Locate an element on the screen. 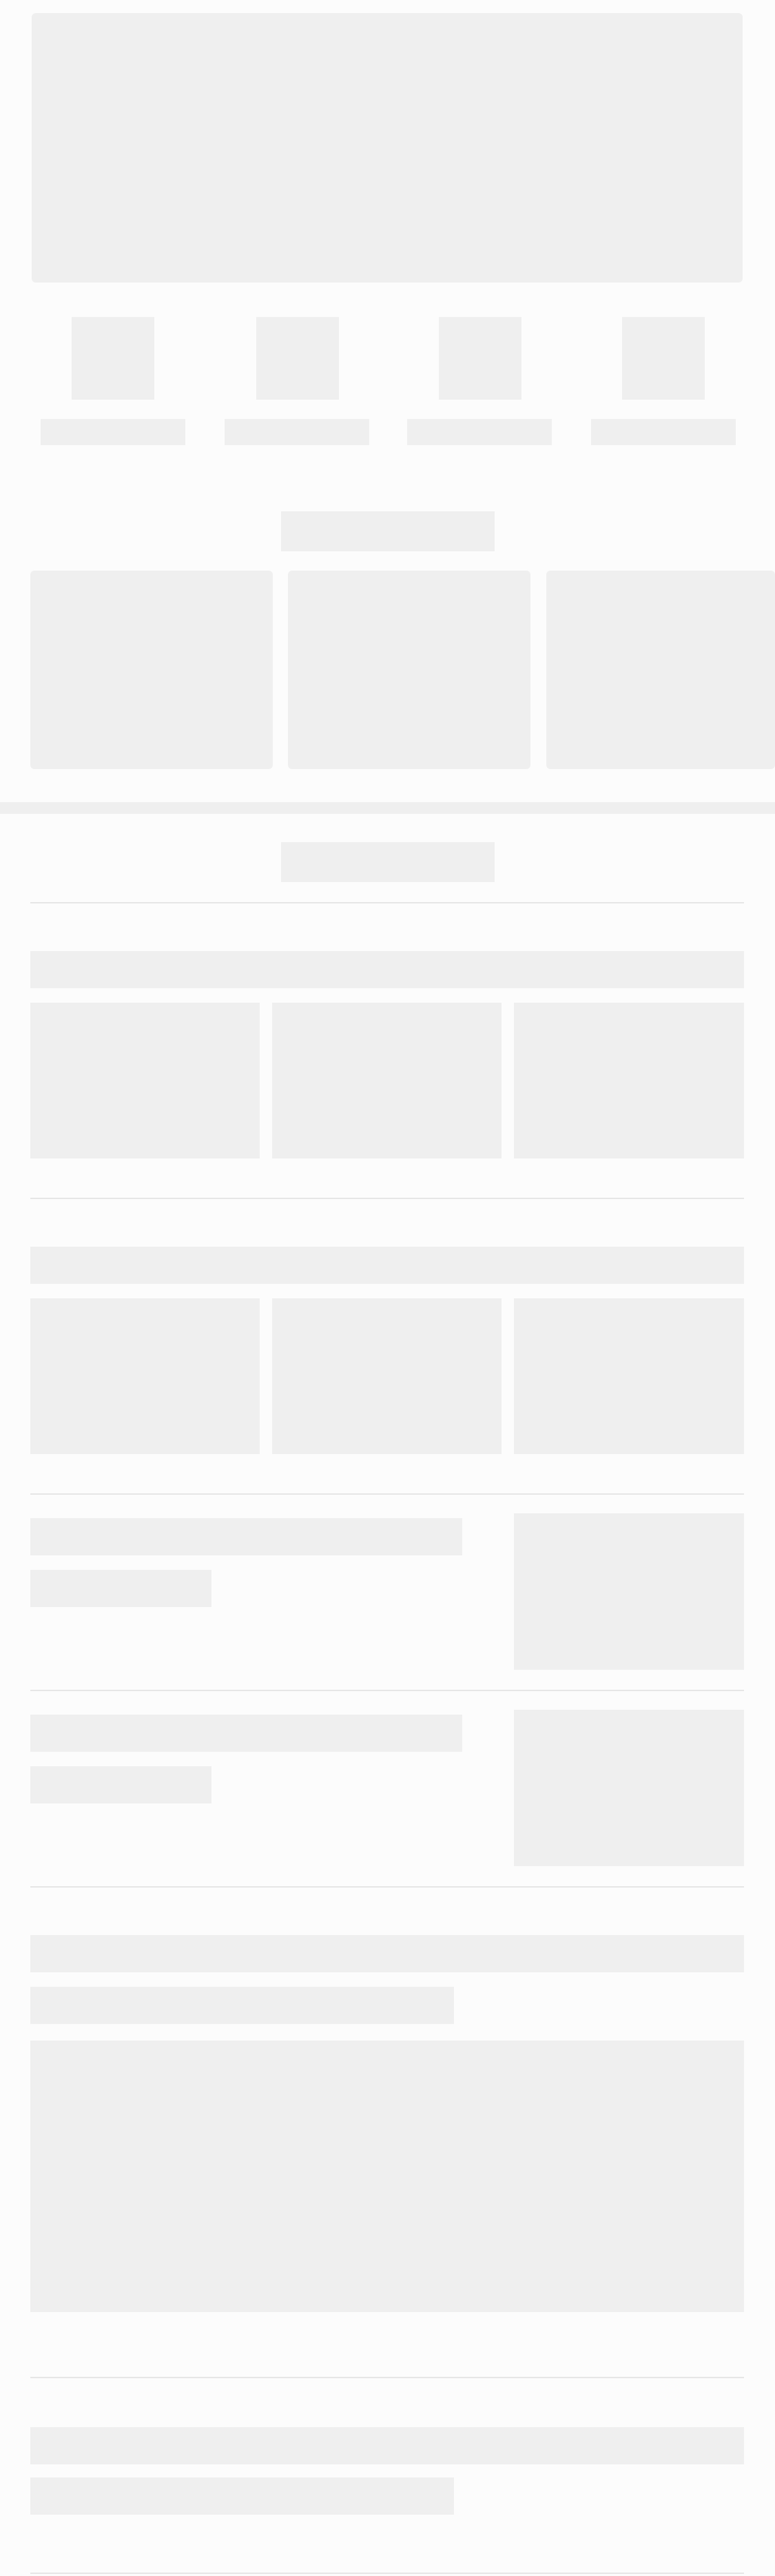  article-media-placeholder is located at coordinates (387, 2176).